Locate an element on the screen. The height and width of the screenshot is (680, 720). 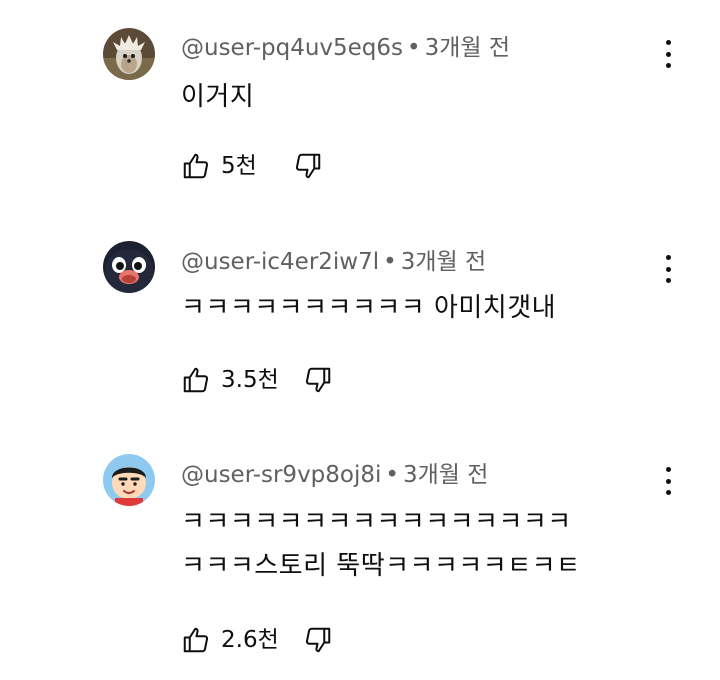
comment-actions: 2.6천 is located at coordinates (257, 640).